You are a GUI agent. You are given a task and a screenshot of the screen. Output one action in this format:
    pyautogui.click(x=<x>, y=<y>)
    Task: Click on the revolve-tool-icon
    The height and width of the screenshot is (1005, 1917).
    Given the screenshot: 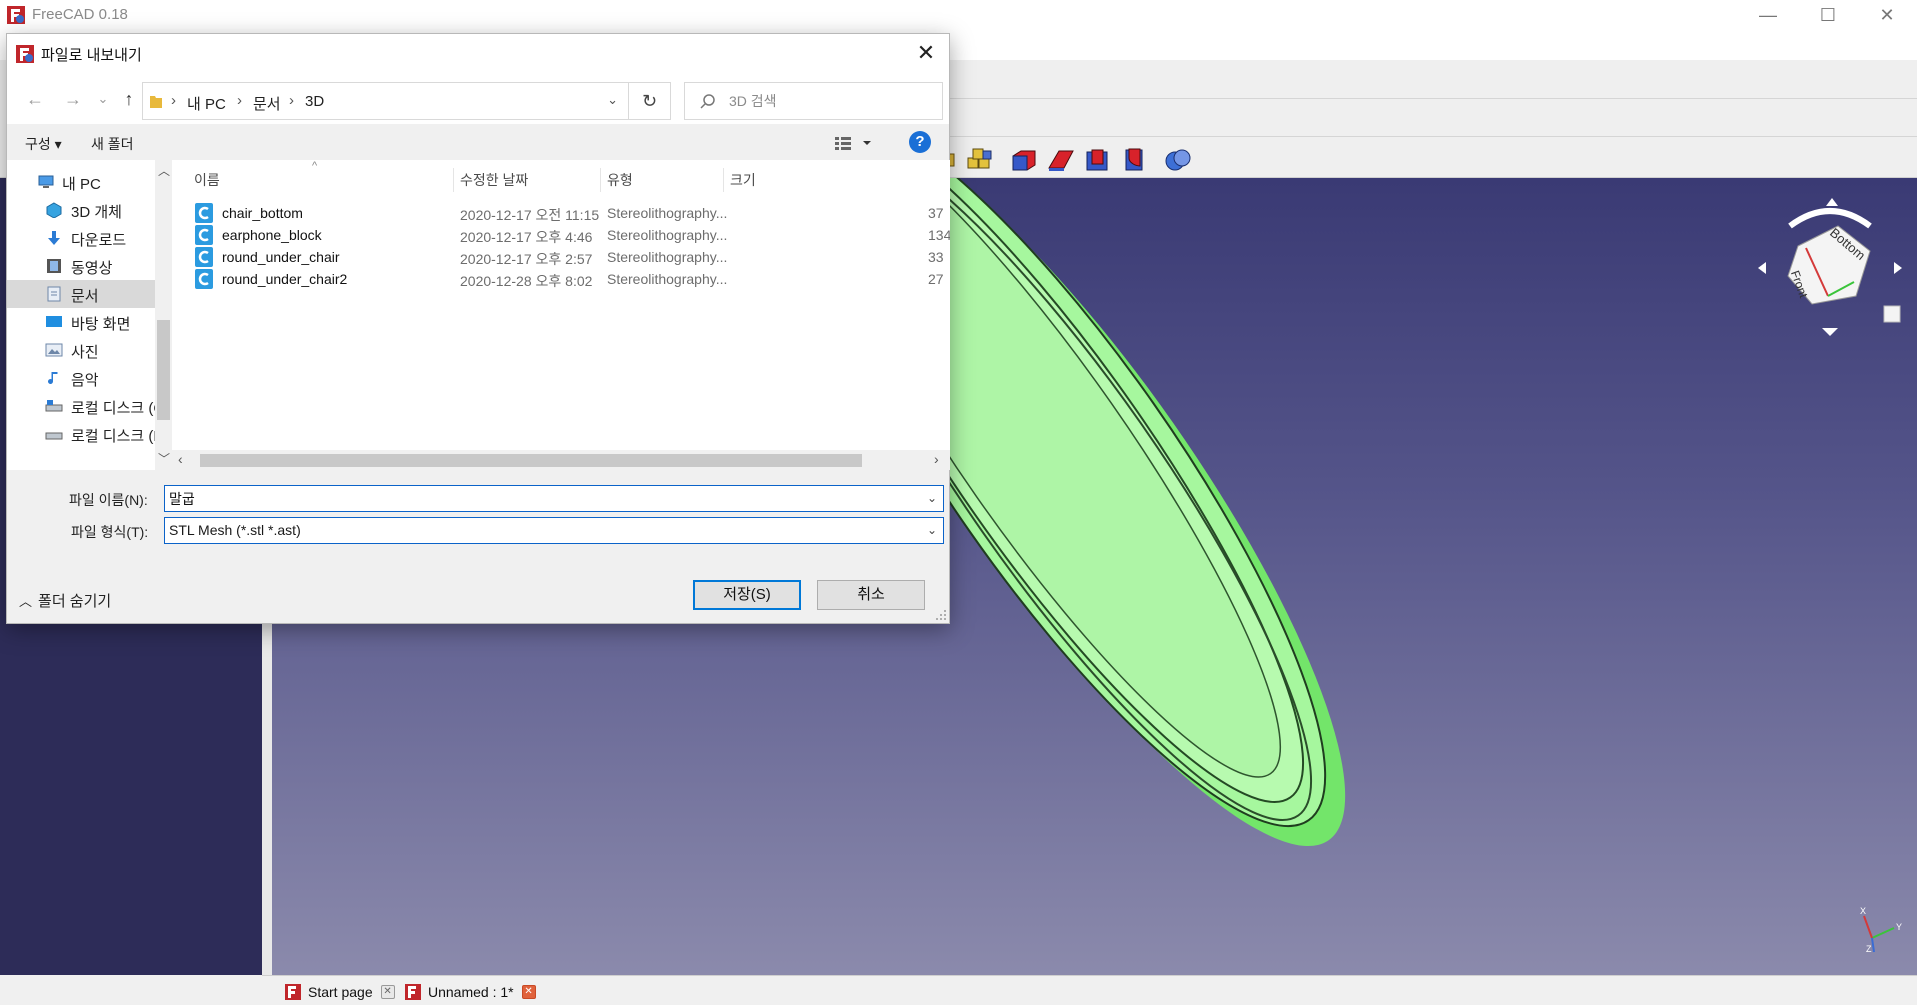 What is the action you would take?
    pyautogui.click(x=1061, y=160)
    